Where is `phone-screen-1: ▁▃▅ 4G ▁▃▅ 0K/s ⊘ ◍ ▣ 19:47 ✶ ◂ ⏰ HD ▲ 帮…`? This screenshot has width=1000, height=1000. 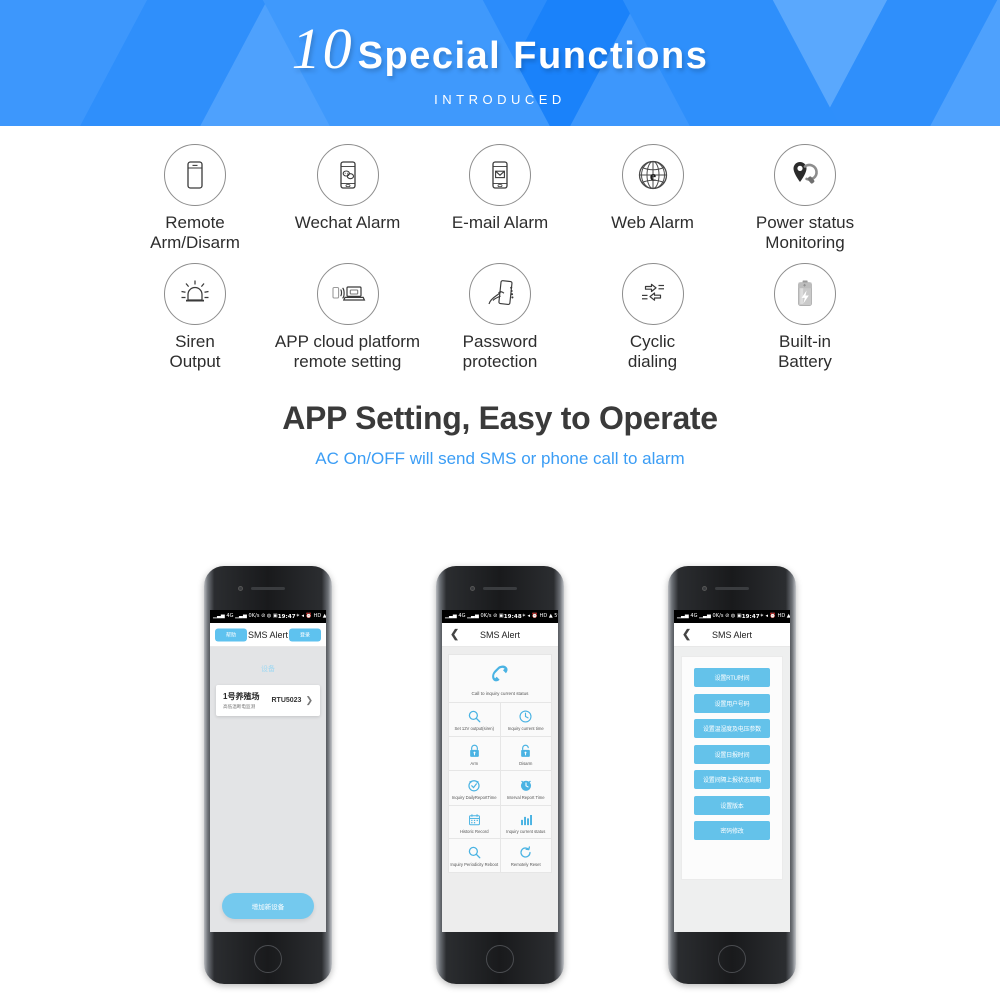
phone-screen-1: ▁▃▅ 4G ▁▃▅ 0K/s ⊘ ◍ ▣ 19:47 ✶ ◂ ⏰ HD ▲ 帮… is located at coordinates (268, 771).